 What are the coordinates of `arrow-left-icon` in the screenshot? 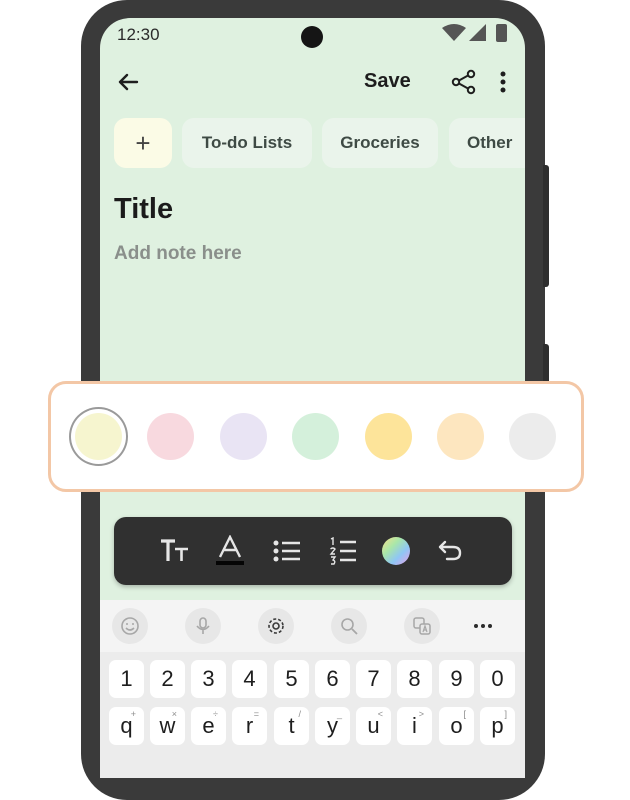 It's located at (128, 82).